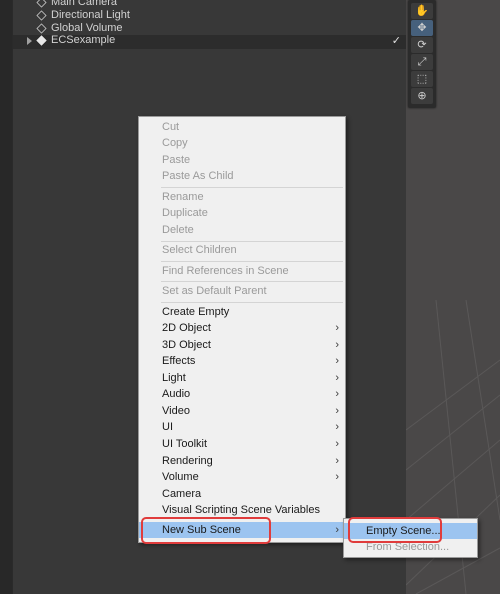 The height and width of the screenshot is (594, 500). I want to click on menu-item-ui: UI ›, so click(242, 427).